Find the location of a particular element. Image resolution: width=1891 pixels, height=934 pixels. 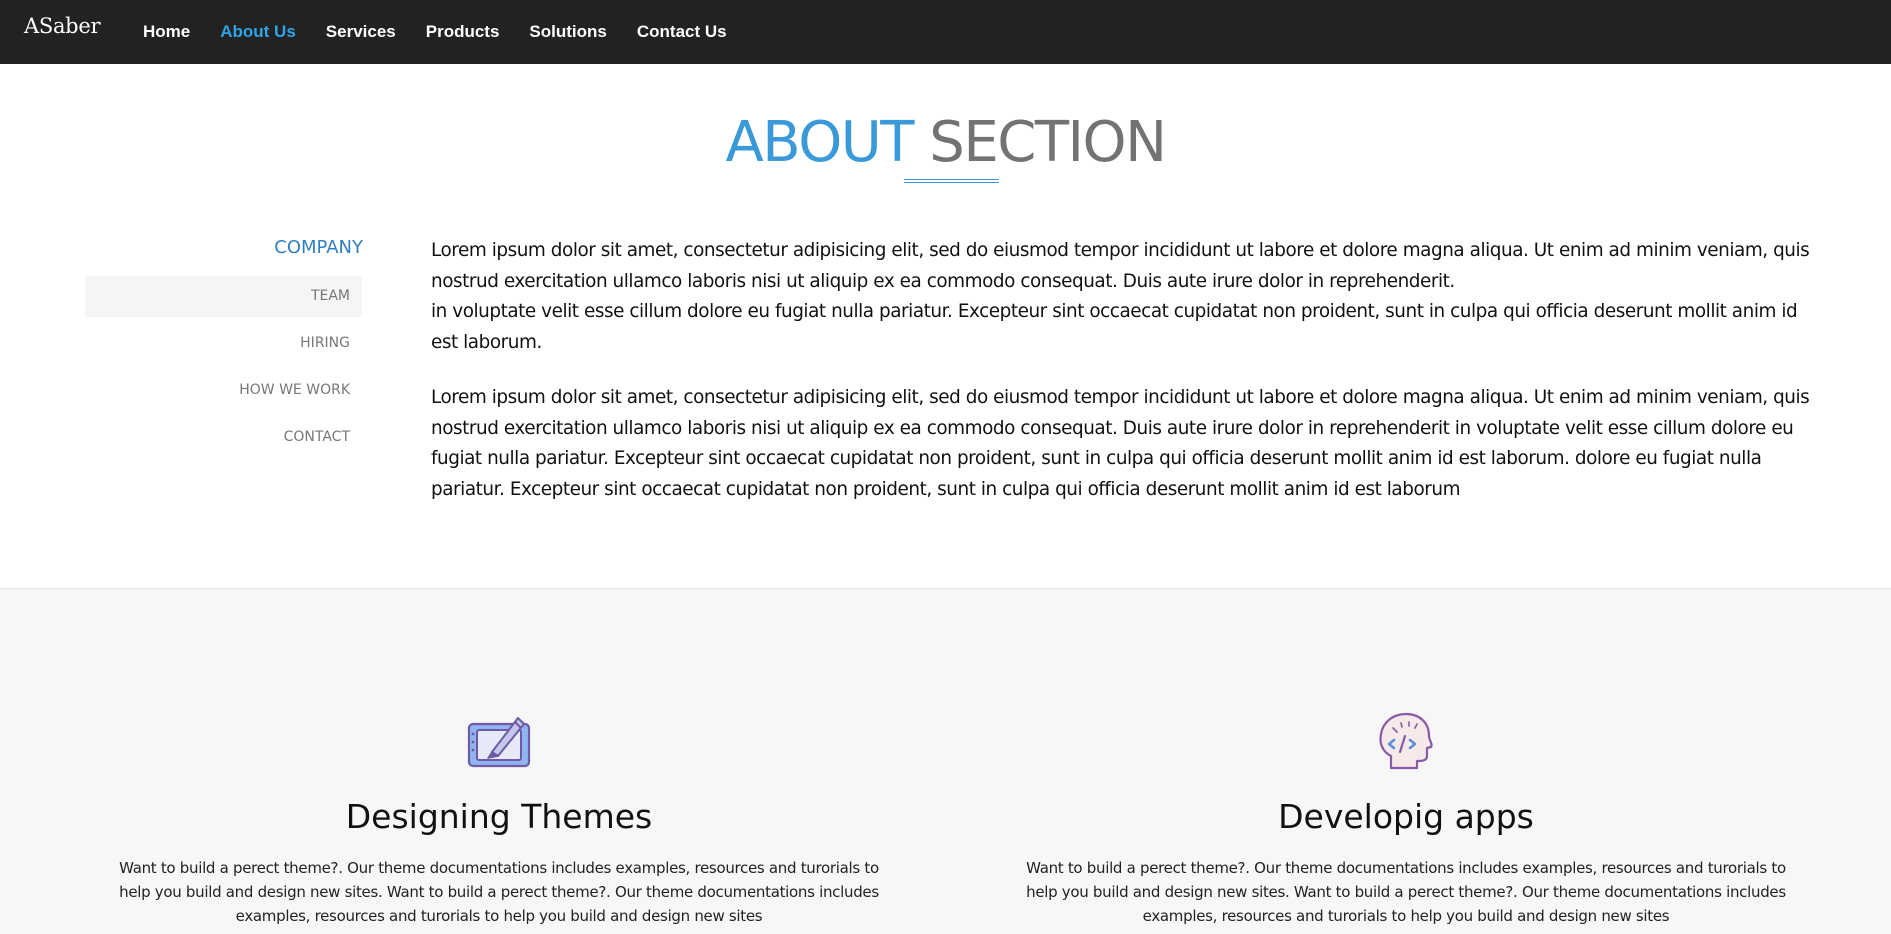

nav-link-home: Home is located at coordinates (166, 32).